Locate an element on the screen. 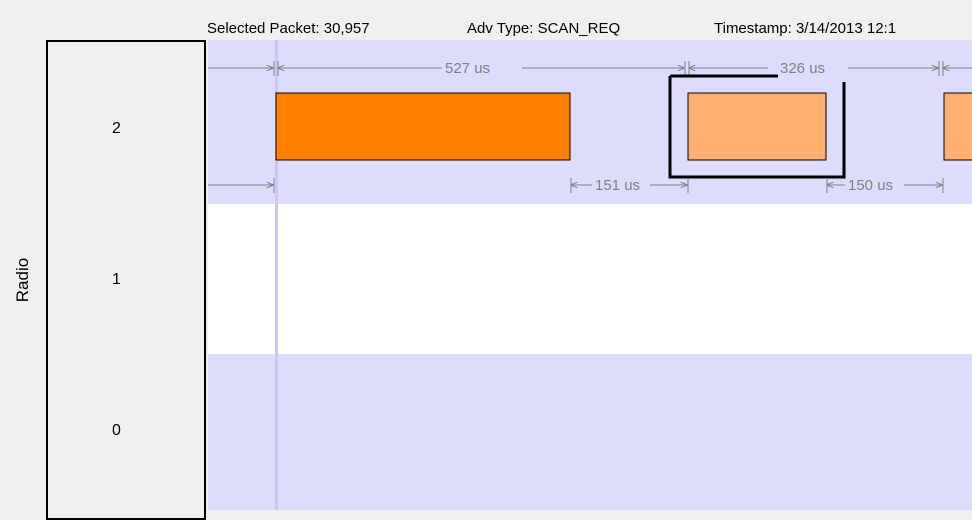 This screenshot has width=972, height=520. gap-after-selected-label: 150 us is located at coordinates (870, 185).